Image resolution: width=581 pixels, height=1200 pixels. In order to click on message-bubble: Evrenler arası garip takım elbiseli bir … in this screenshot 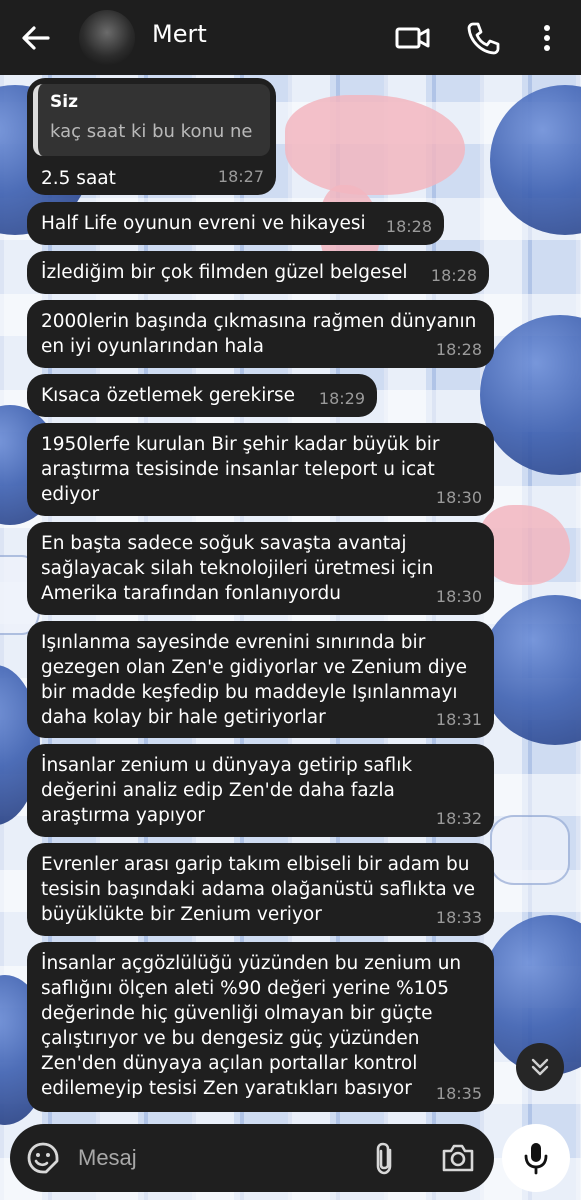, I will do `click(260, 889)`.